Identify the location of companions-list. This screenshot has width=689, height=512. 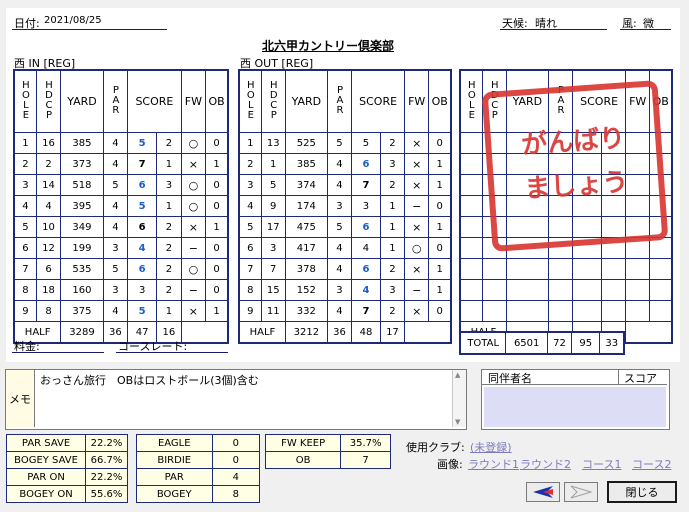
(575, 407).